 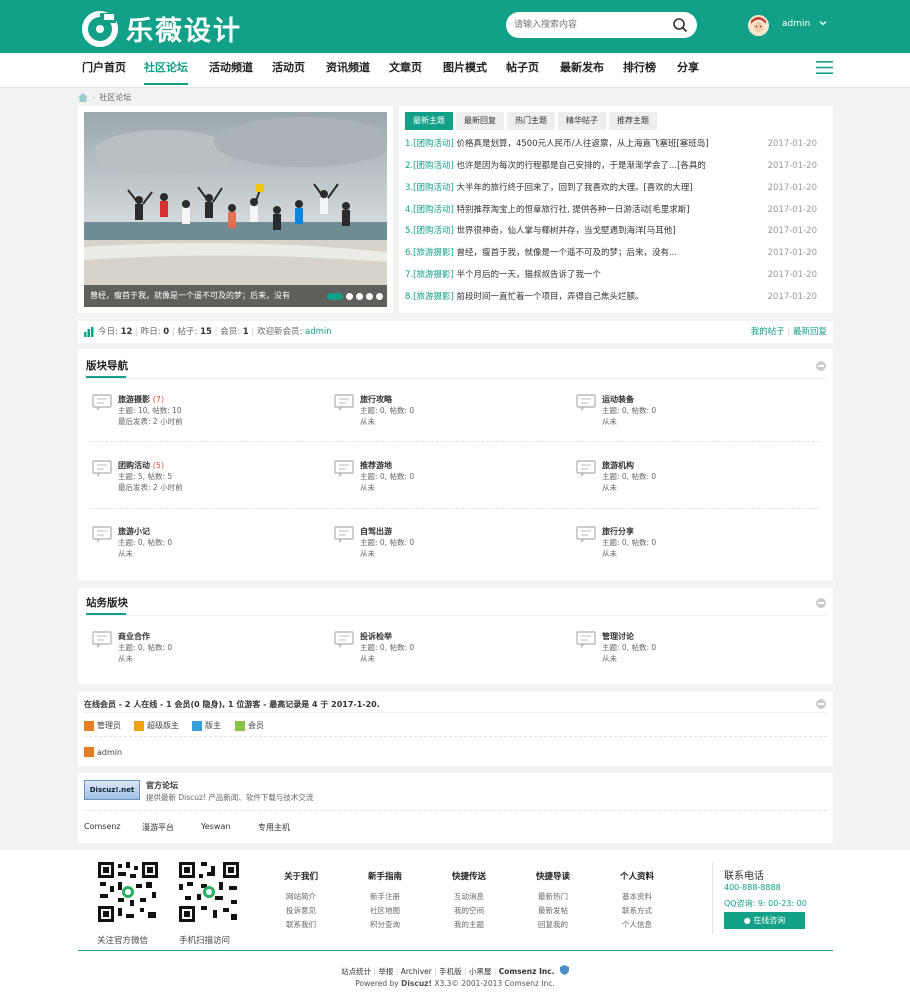 What do you see at coordinates (212, 651) in the screenshot?
I see `forum-block: 商业合作 主题: 0, 帖数: 0 从未` at bounding box center [212, 651].